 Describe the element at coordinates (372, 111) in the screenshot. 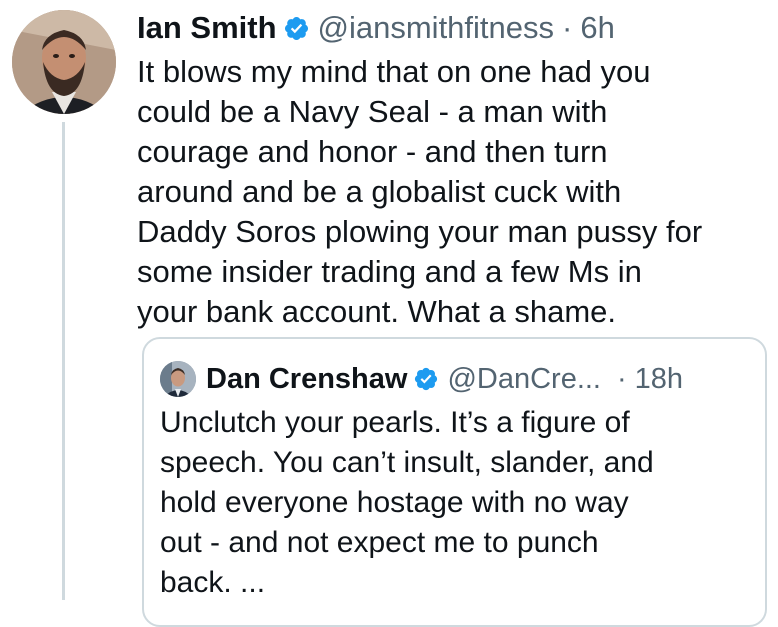

I see `tweet-text-line: could be a Navy Seal - a man with` at that location.